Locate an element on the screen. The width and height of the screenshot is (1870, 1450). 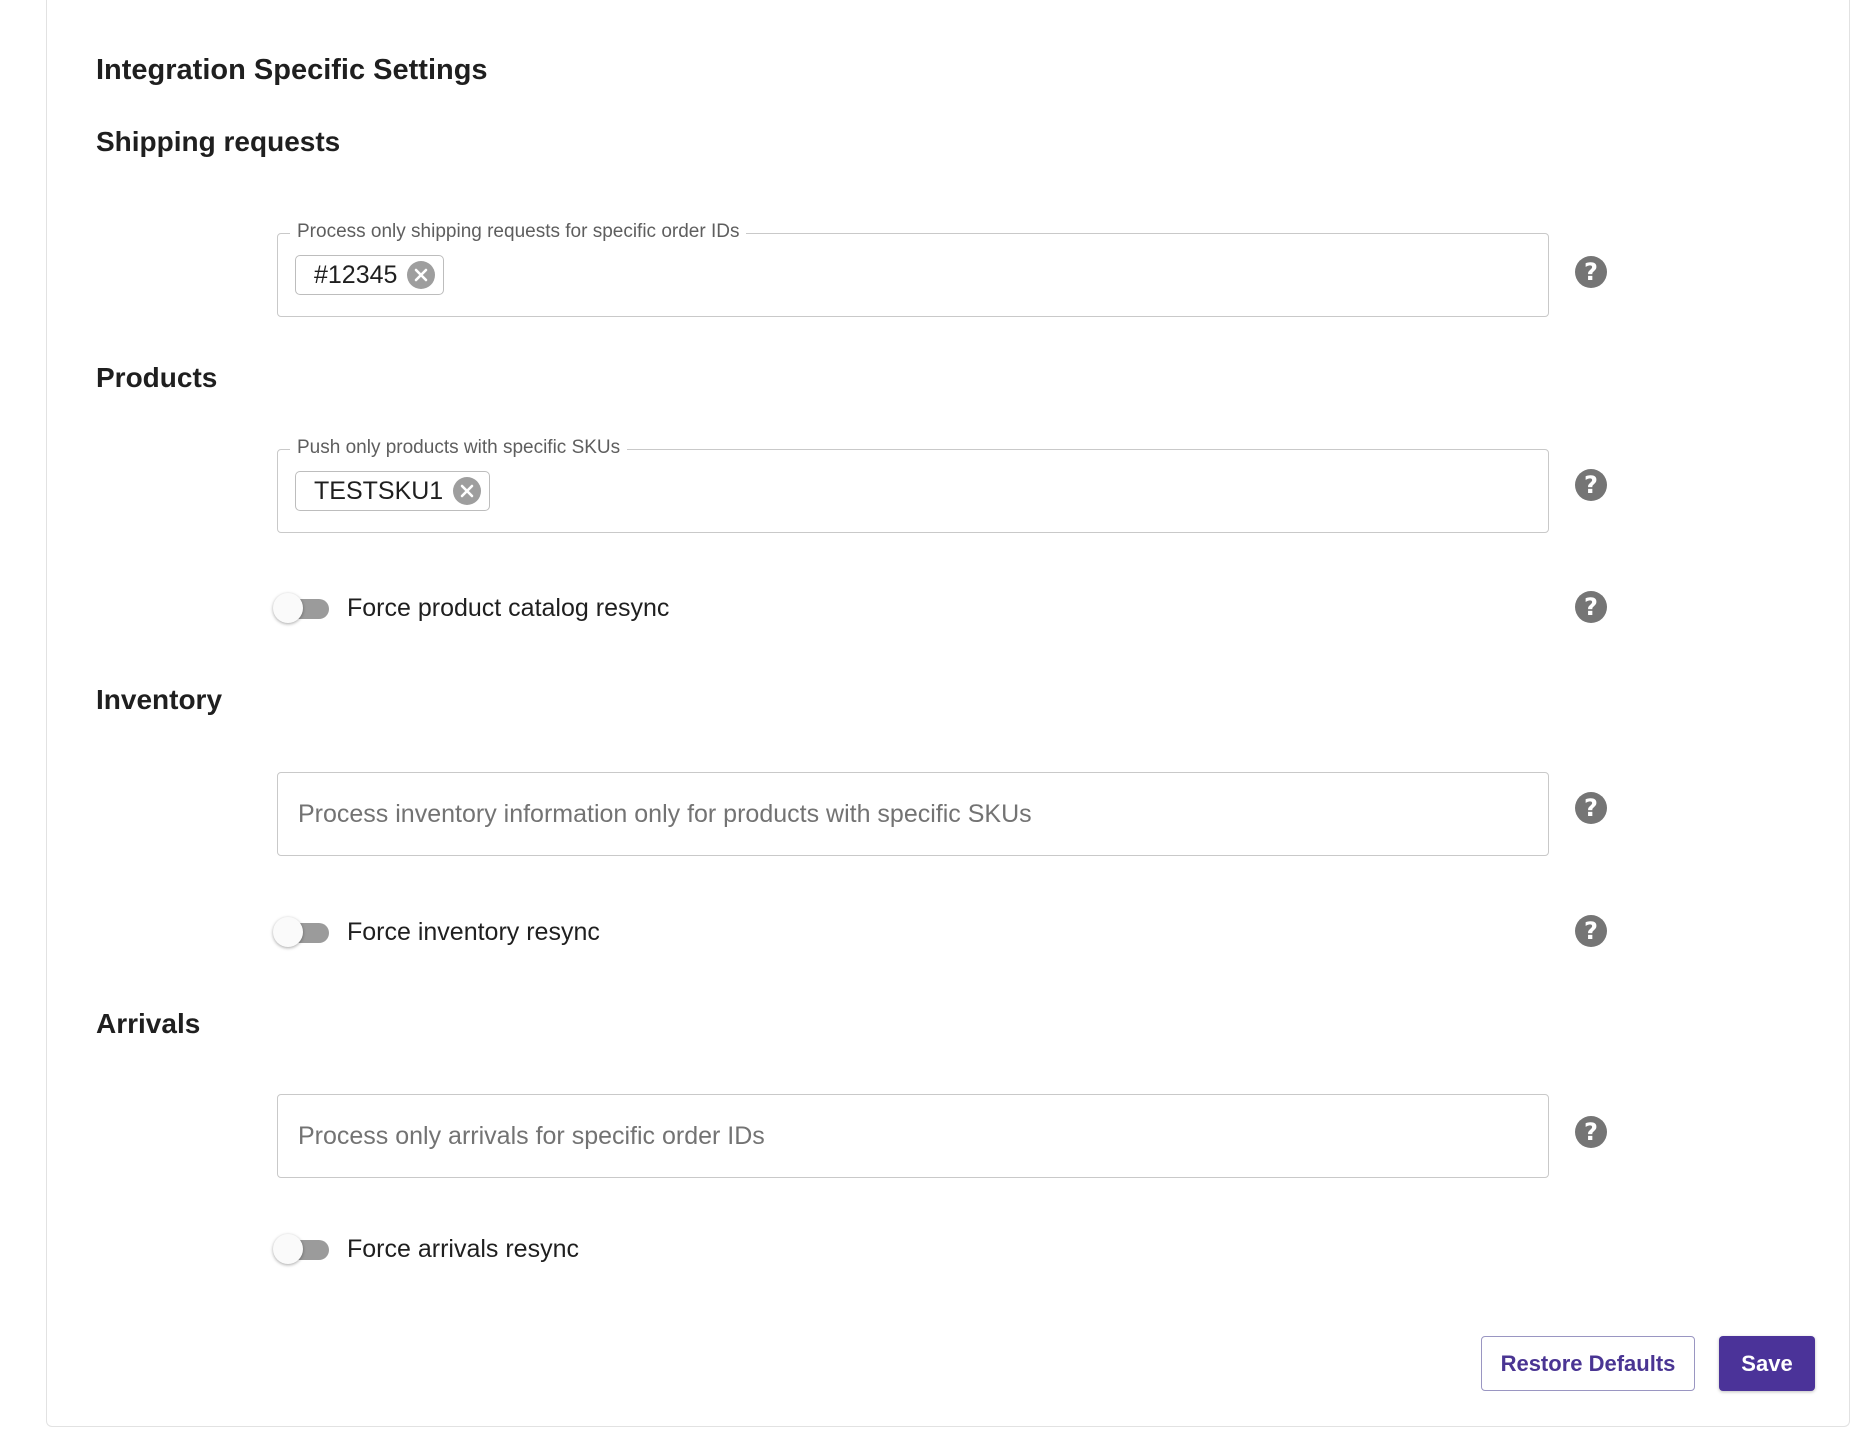
inventory-skus-input is located at coordinates (913, 814).